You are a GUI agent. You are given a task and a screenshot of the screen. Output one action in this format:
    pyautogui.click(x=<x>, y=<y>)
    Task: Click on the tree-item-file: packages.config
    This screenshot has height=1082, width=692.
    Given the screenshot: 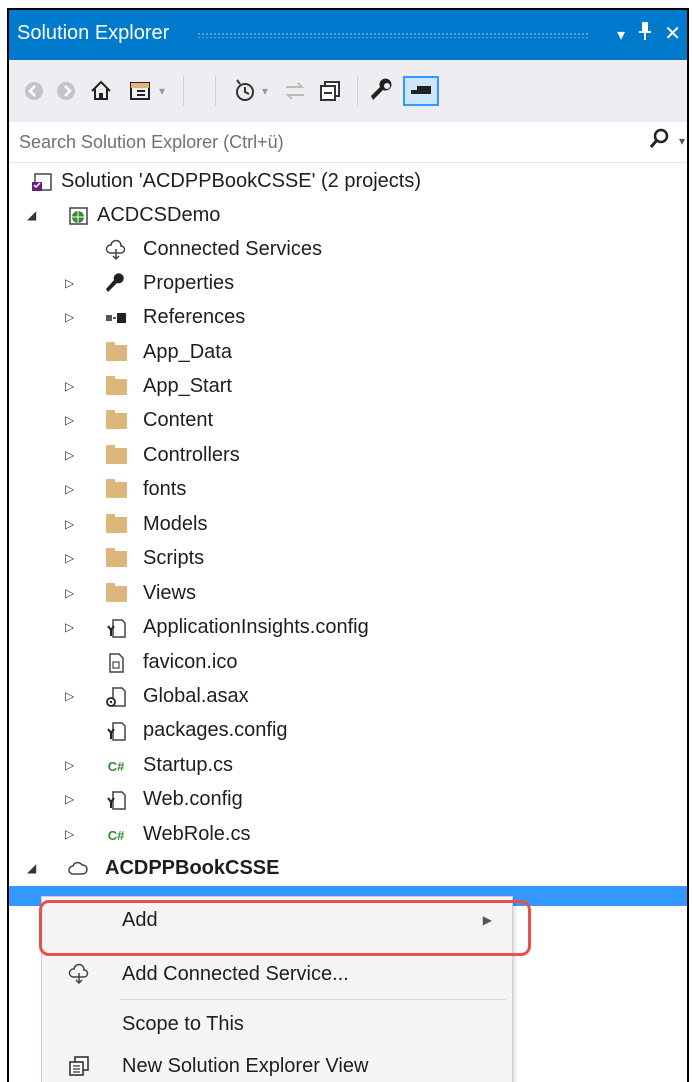 What is the action you would take?
    pyautogui.click(x=348, y=731)
    